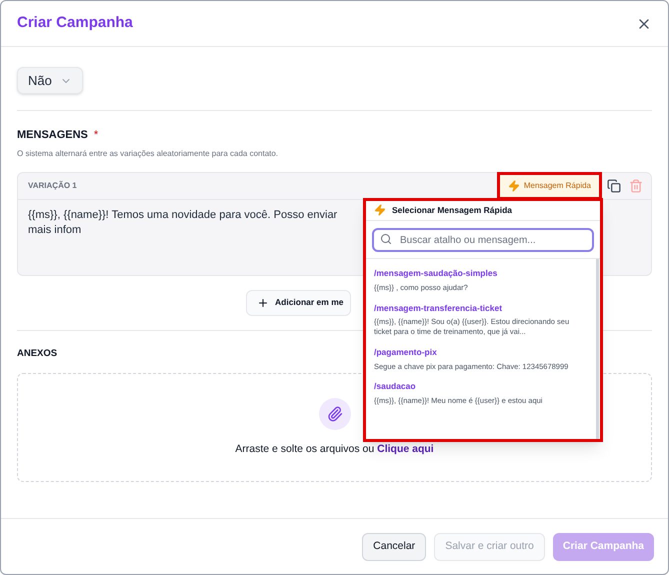 The width and height of the screenshot is (669, 575). I want to click on message-text-field: {{ms}}, {{name}}! Temos uma novidade para você. Posso enviar mais infom, so click(188, 219).